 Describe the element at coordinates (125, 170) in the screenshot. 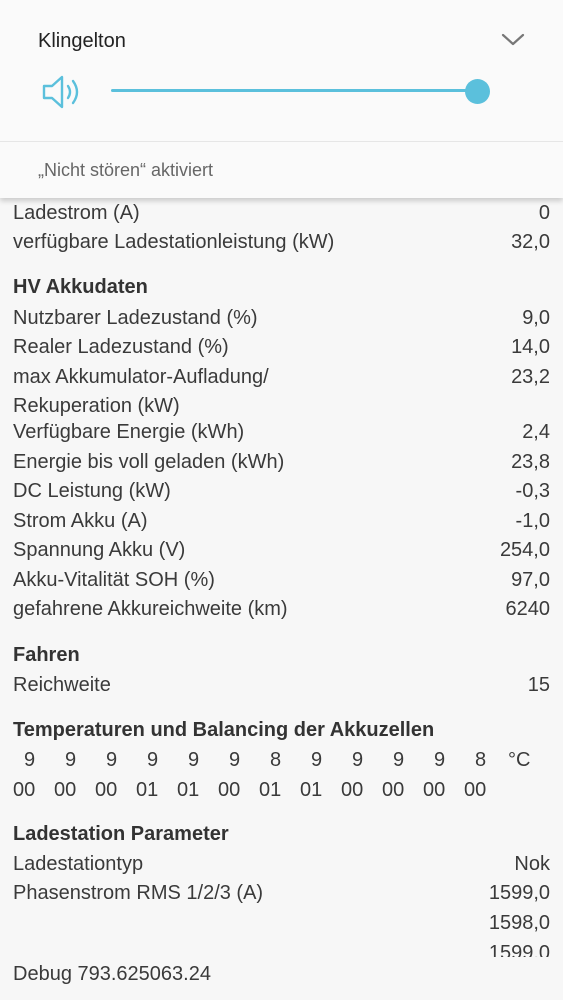

I see `dnd-status-text: „Nicht stören“ aktiviert` at that location.